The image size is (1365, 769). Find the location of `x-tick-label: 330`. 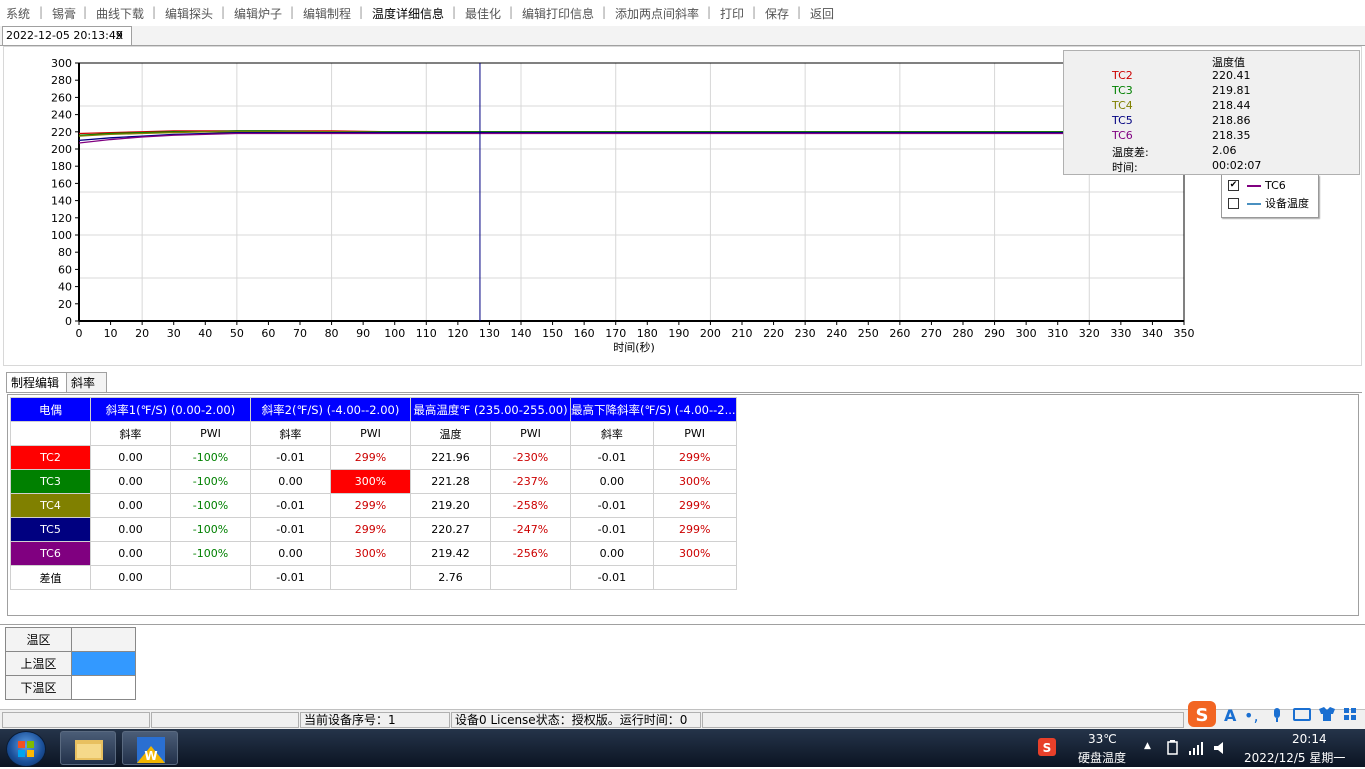

x-tick-label: 330 is located at coordinates (1120, 333).